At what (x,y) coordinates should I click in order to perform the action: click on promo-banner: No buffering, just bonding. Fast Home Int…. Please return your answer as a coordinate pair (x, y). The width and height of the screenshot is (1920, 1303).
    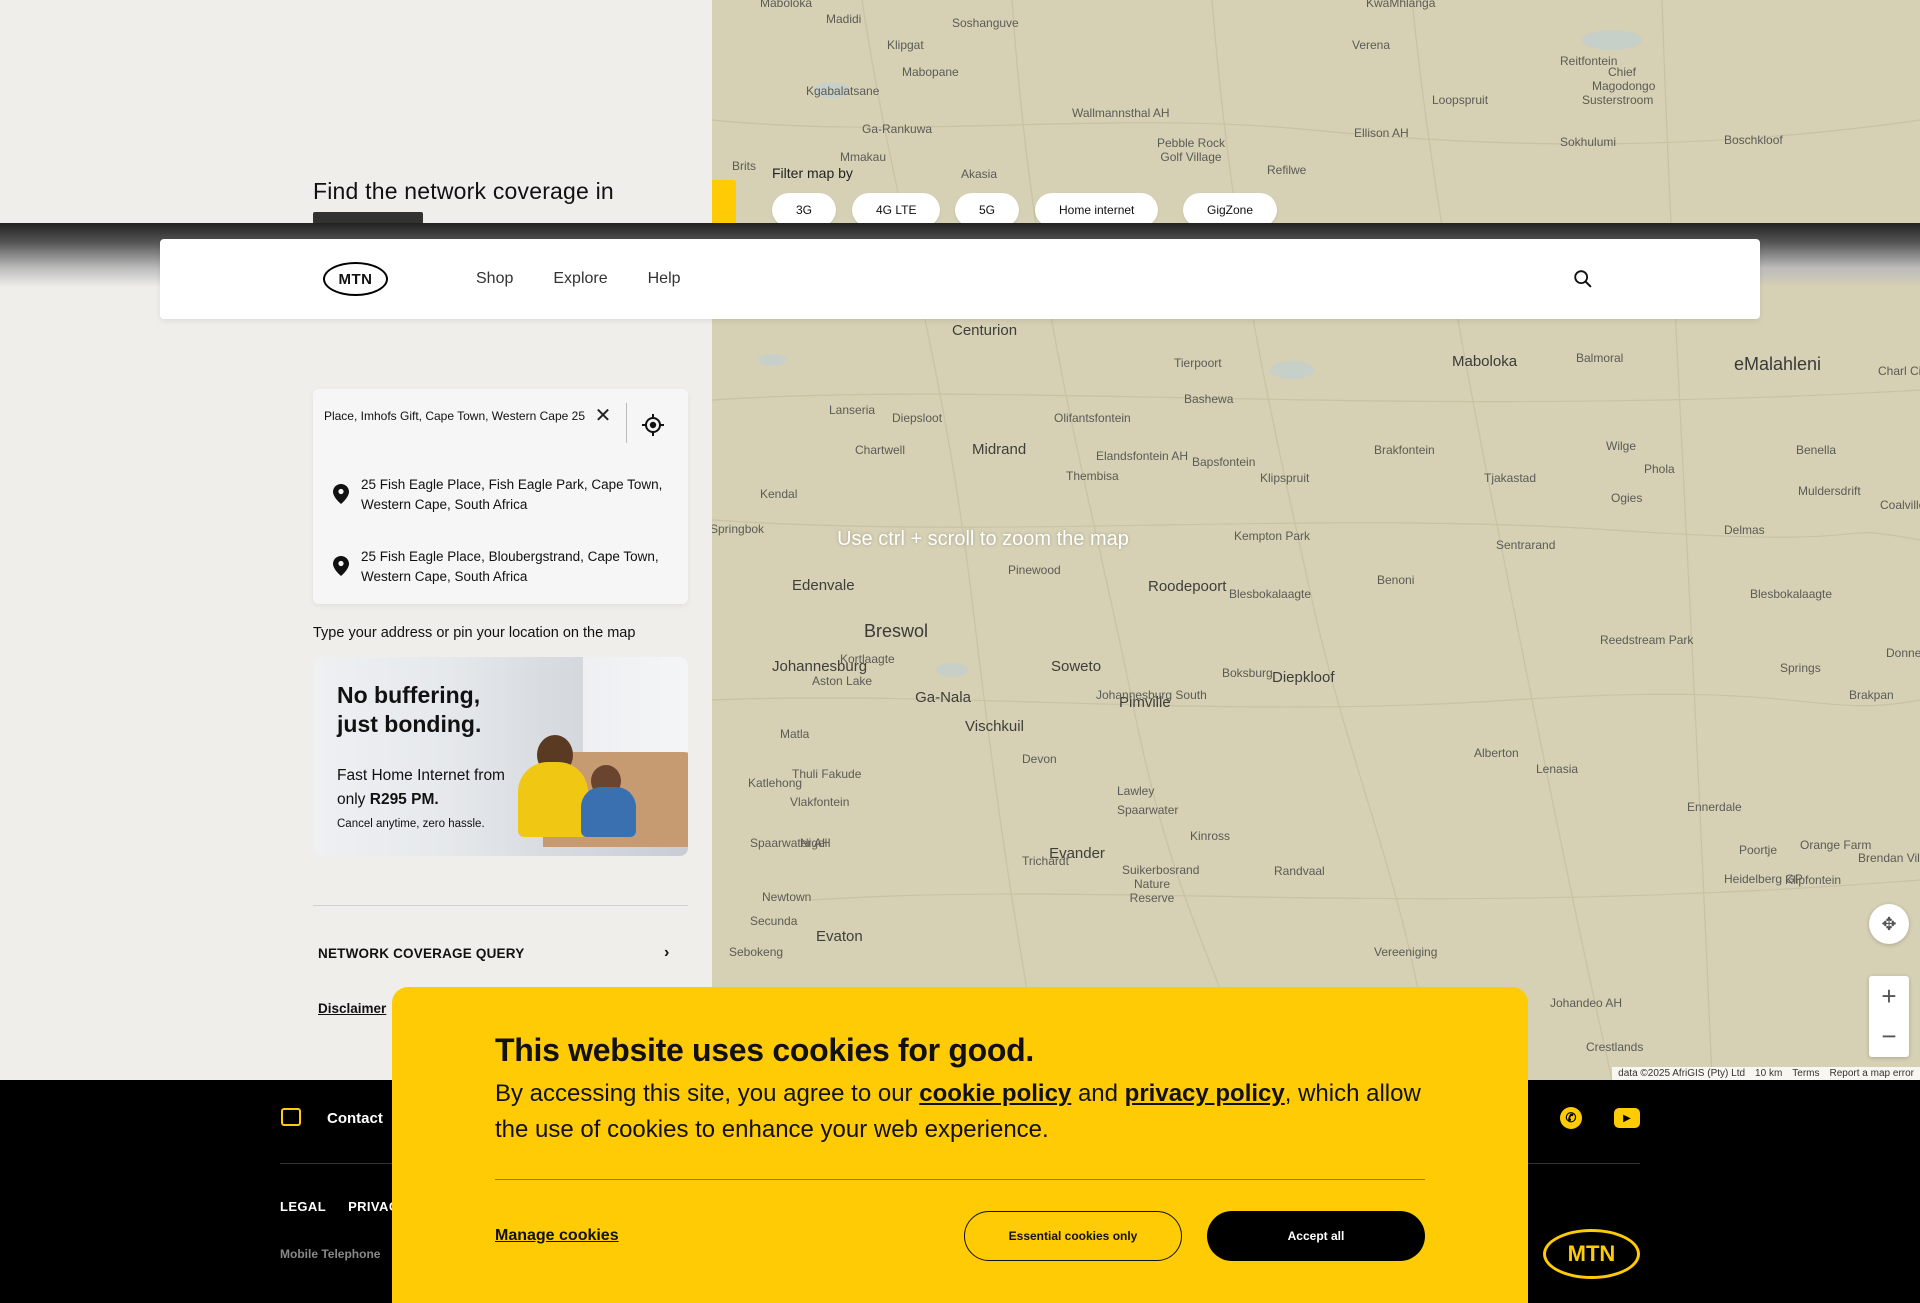
    Looking at the image, I should click on (500, 756).